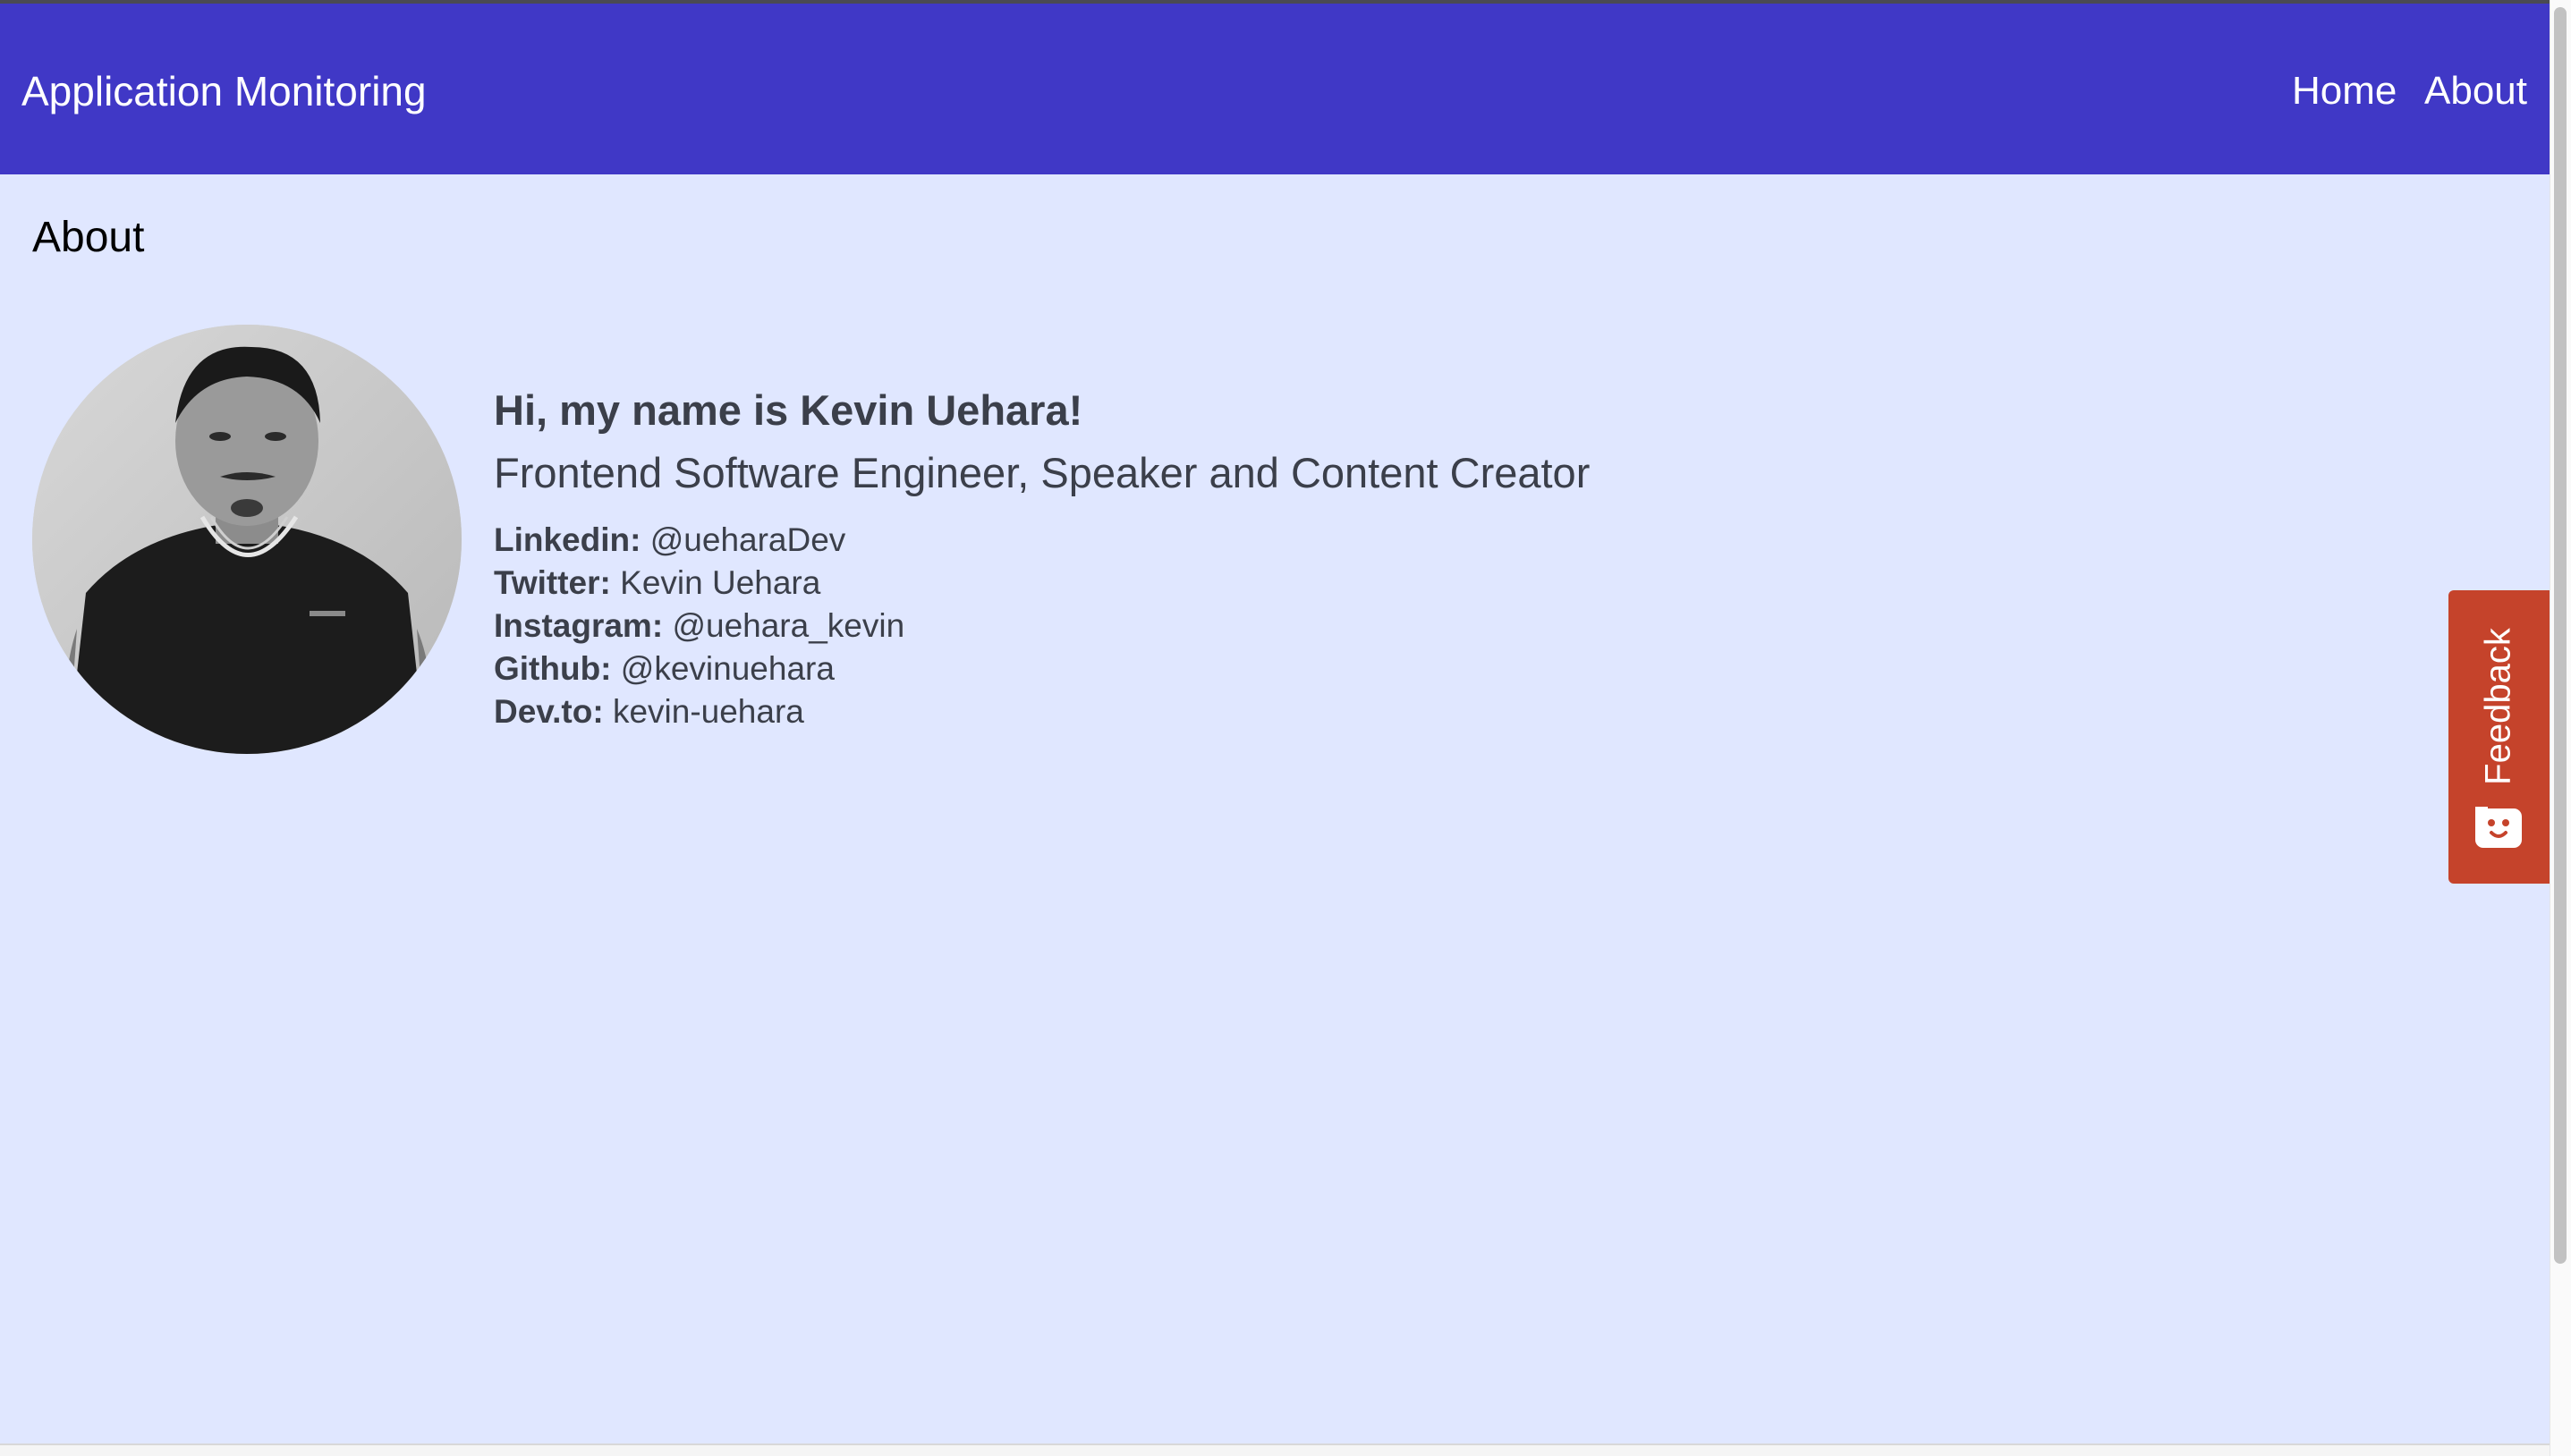  Describe the element at coordinates (2344, 91) in the screenshot. I see `nav-link-home: Home` at that location.